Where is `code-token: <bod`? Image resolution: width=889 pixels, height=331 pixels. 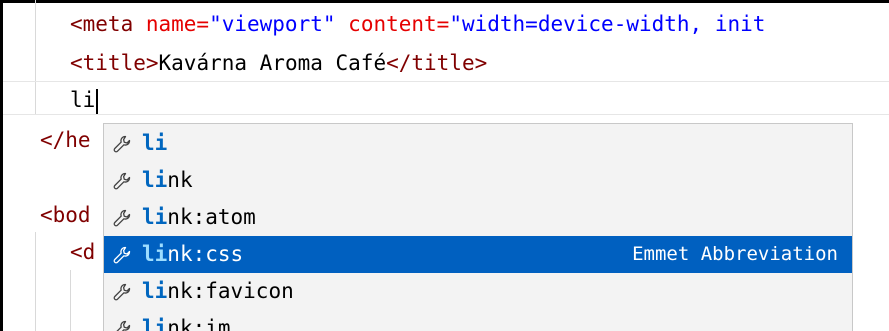 code-token: <bod is located at coordinates (65, 215).